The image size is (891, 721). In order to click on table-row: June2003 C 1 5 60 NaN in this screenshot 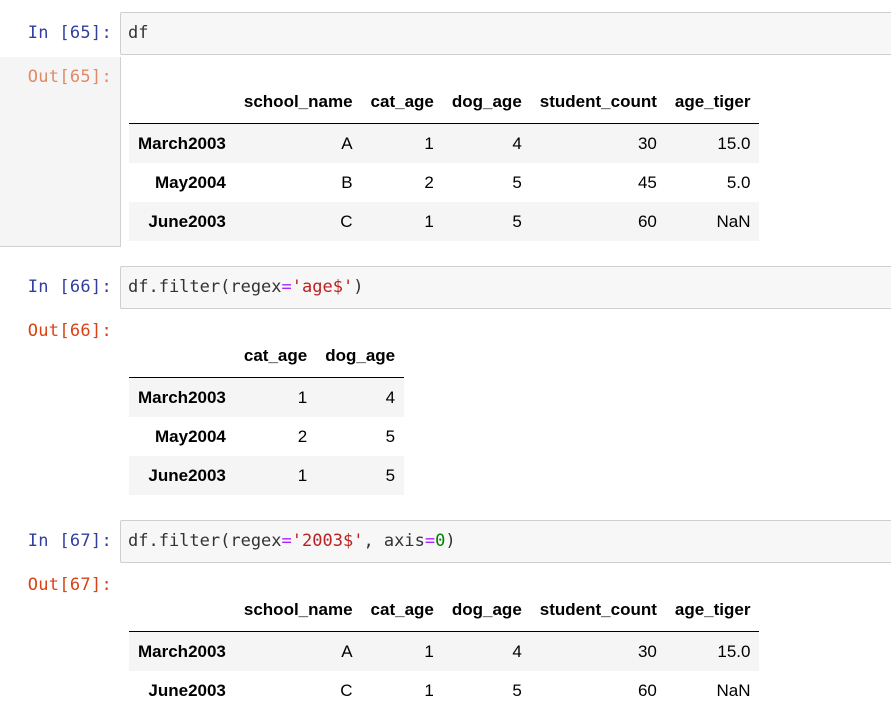, I will do `click(444, 690)`.